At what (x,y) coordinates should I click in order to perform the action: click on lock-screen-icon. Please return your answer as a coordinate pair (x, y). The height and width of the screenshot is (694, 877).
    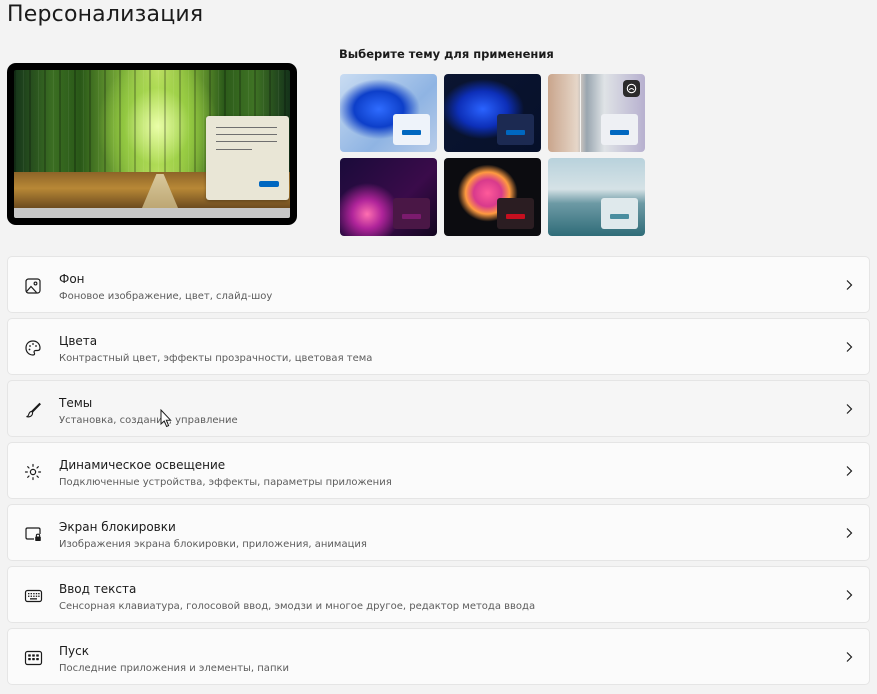
    Looking at the image, I should click on (33, 534).